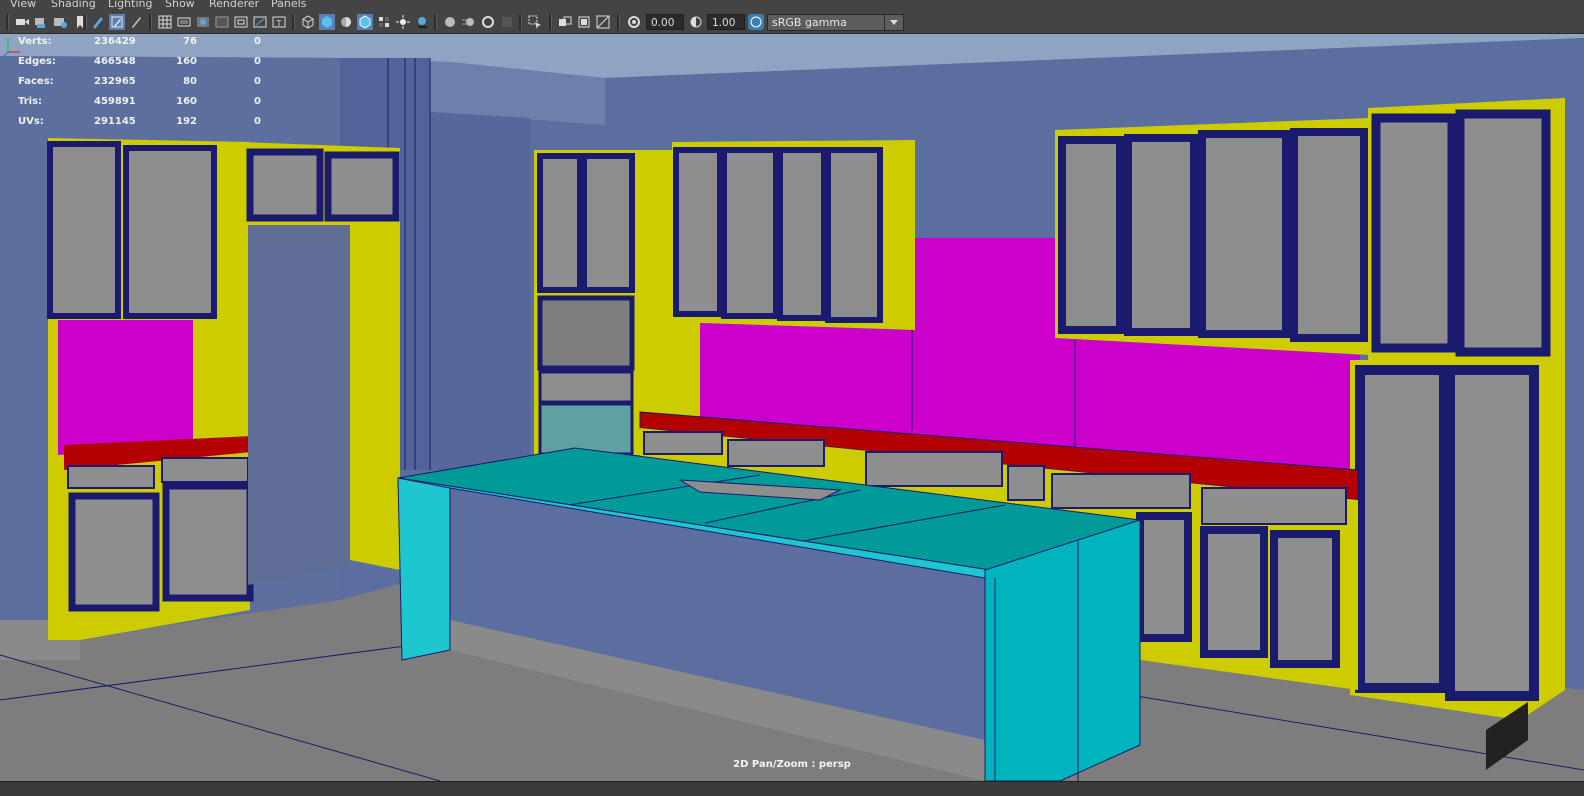  I want to click on gamma-field: 1.00, so click(726, 22).